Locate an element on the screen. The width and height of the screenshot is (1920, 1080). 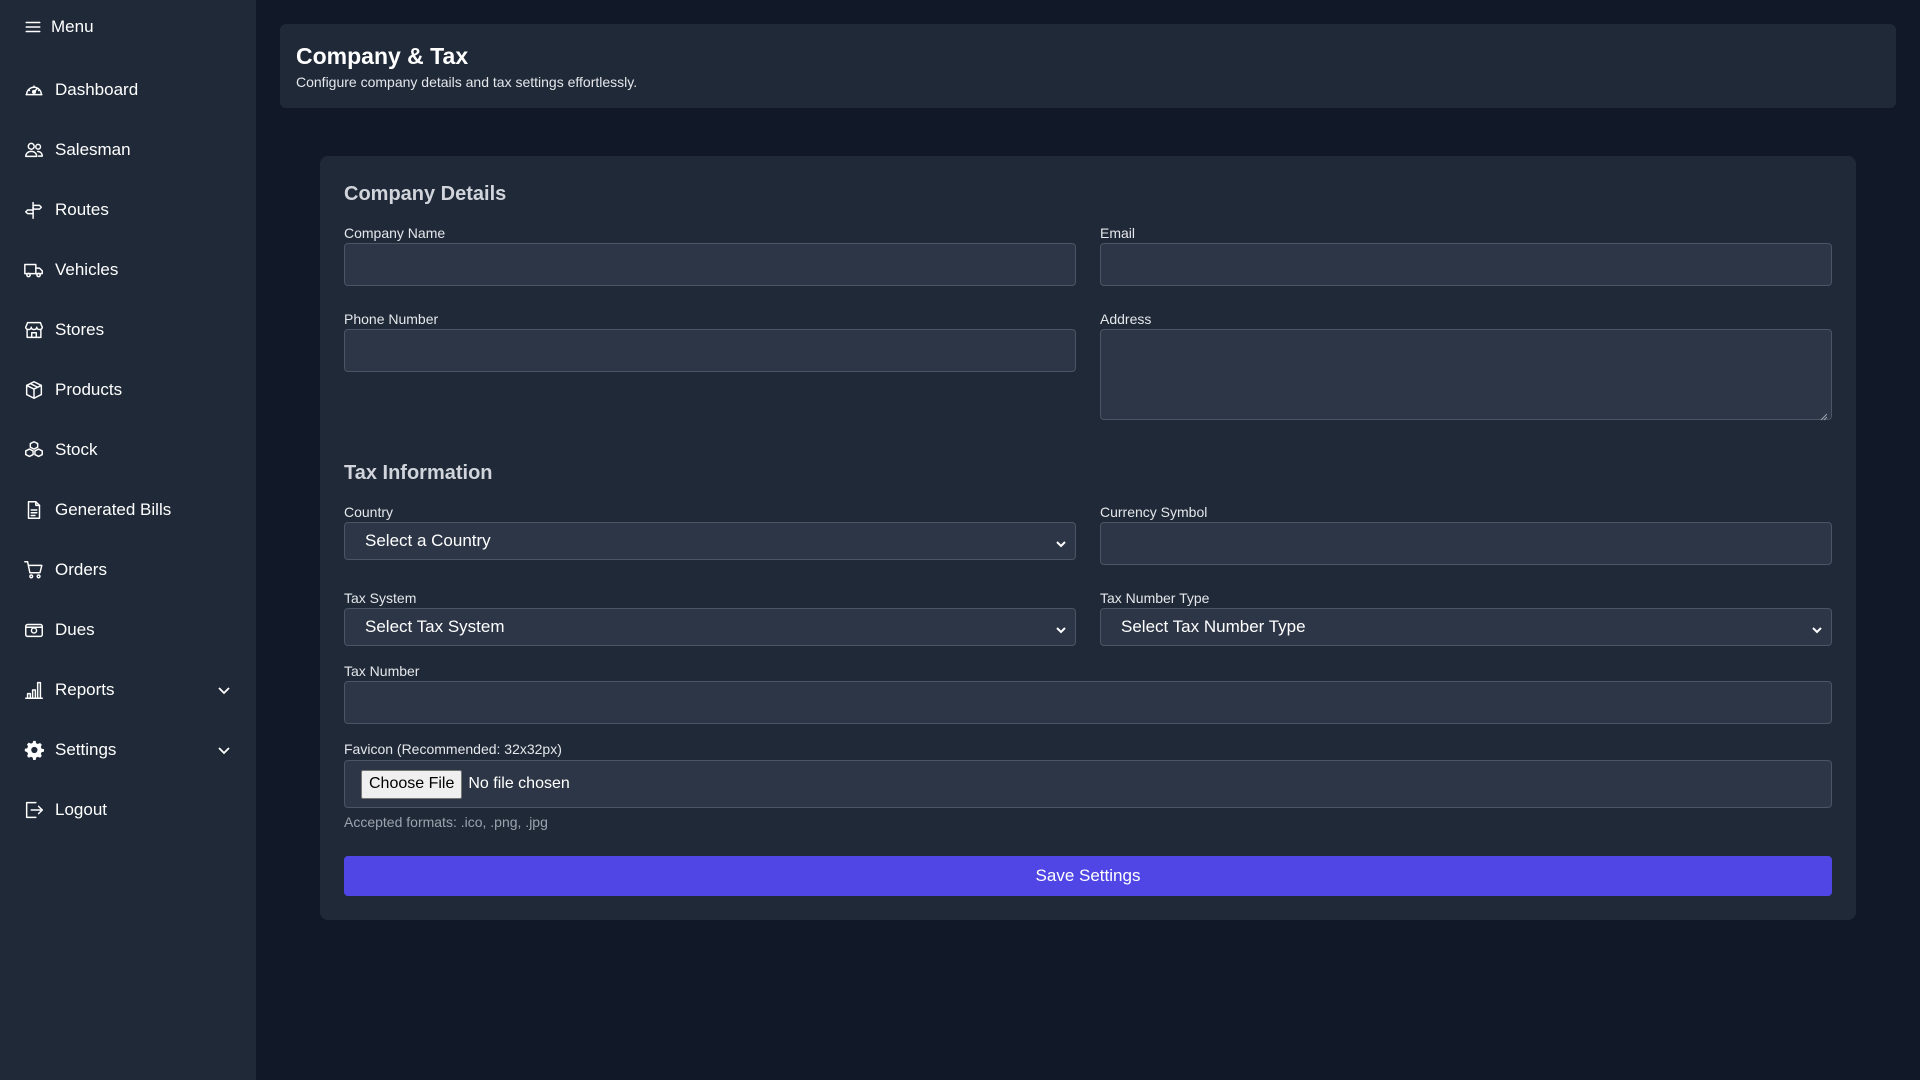
sidebar-item-stores: Stores is located at coordinates (128, 330).